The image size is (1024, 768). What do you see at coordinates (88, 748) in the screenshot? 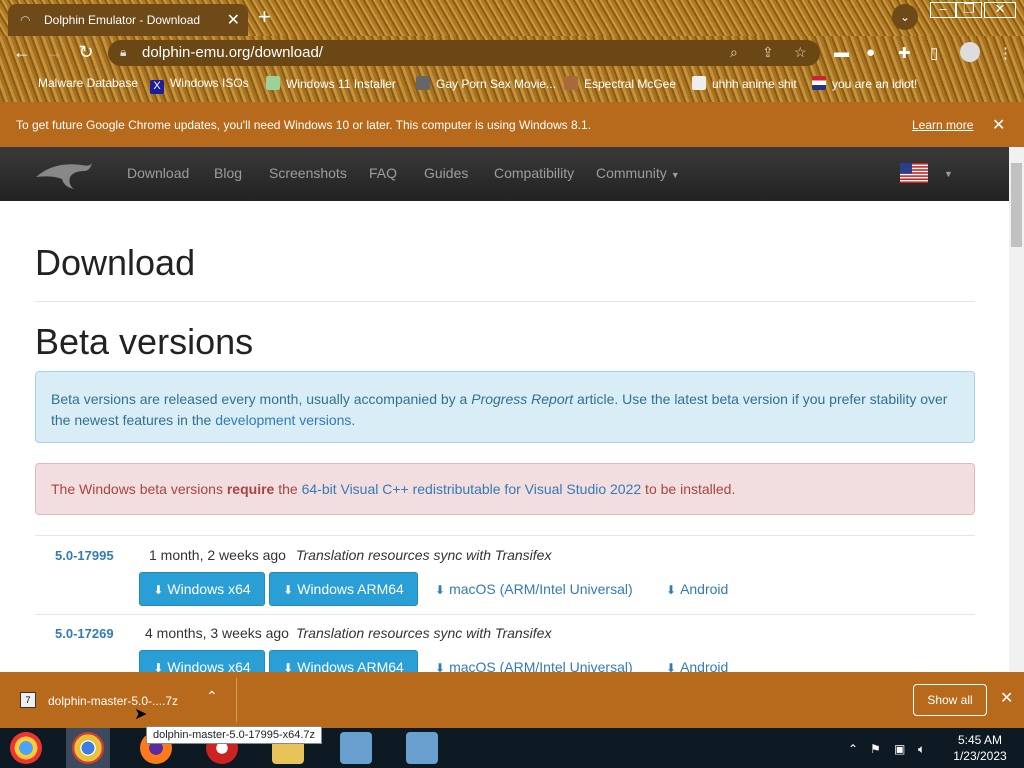
I see `chrome-icon` at bounding box center [88, 748].